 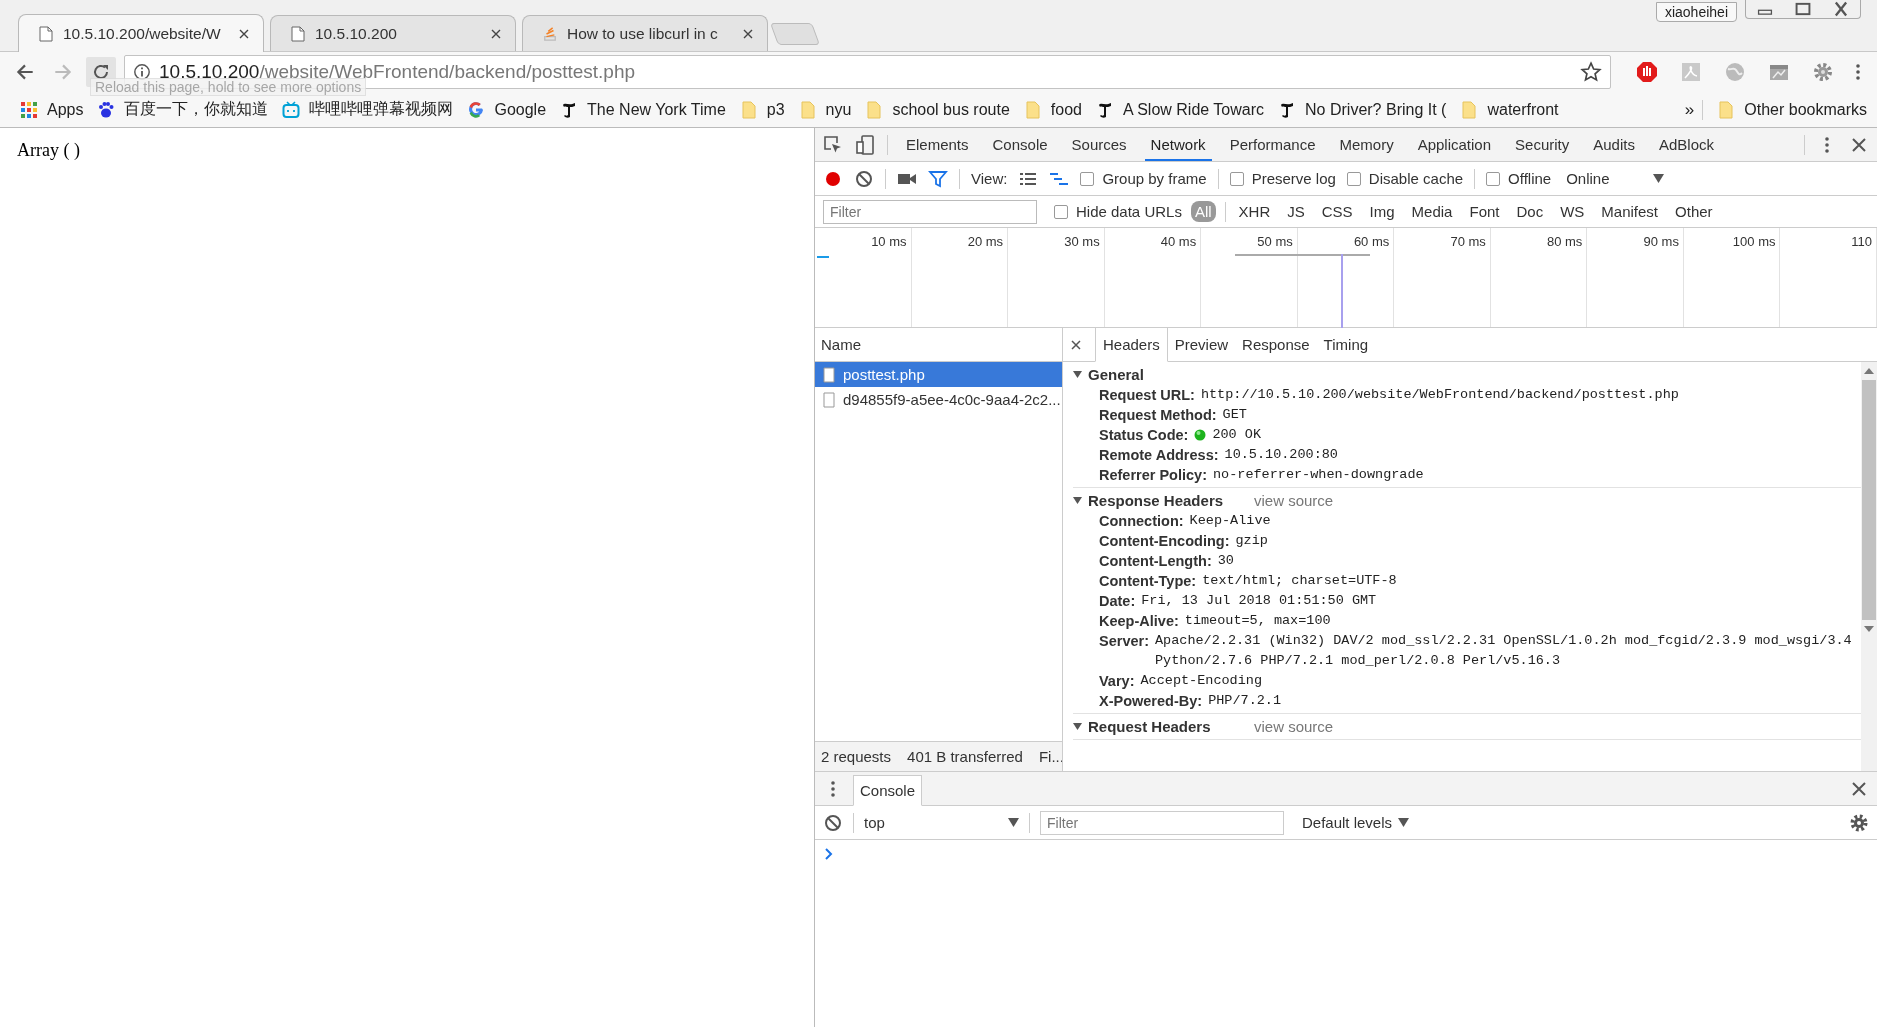 I want to click on browser-tab: How to use libcurl in c, so click(x=645, y=33).